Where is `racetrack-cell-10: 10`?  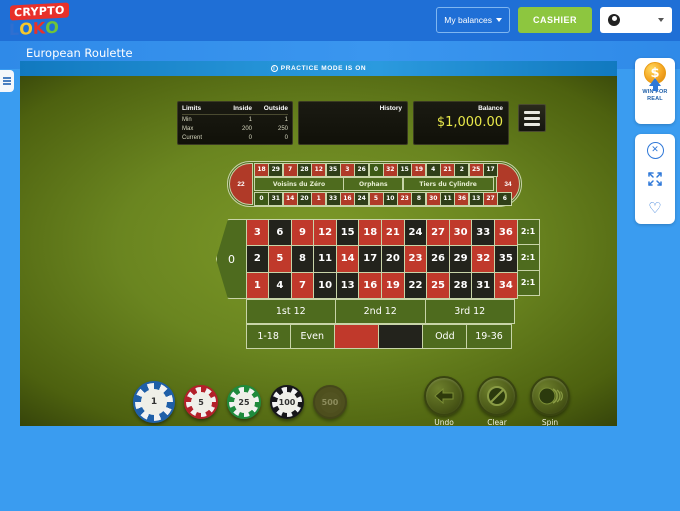 racetrack-cell-10: 10 is located at coordinates (390, 198).